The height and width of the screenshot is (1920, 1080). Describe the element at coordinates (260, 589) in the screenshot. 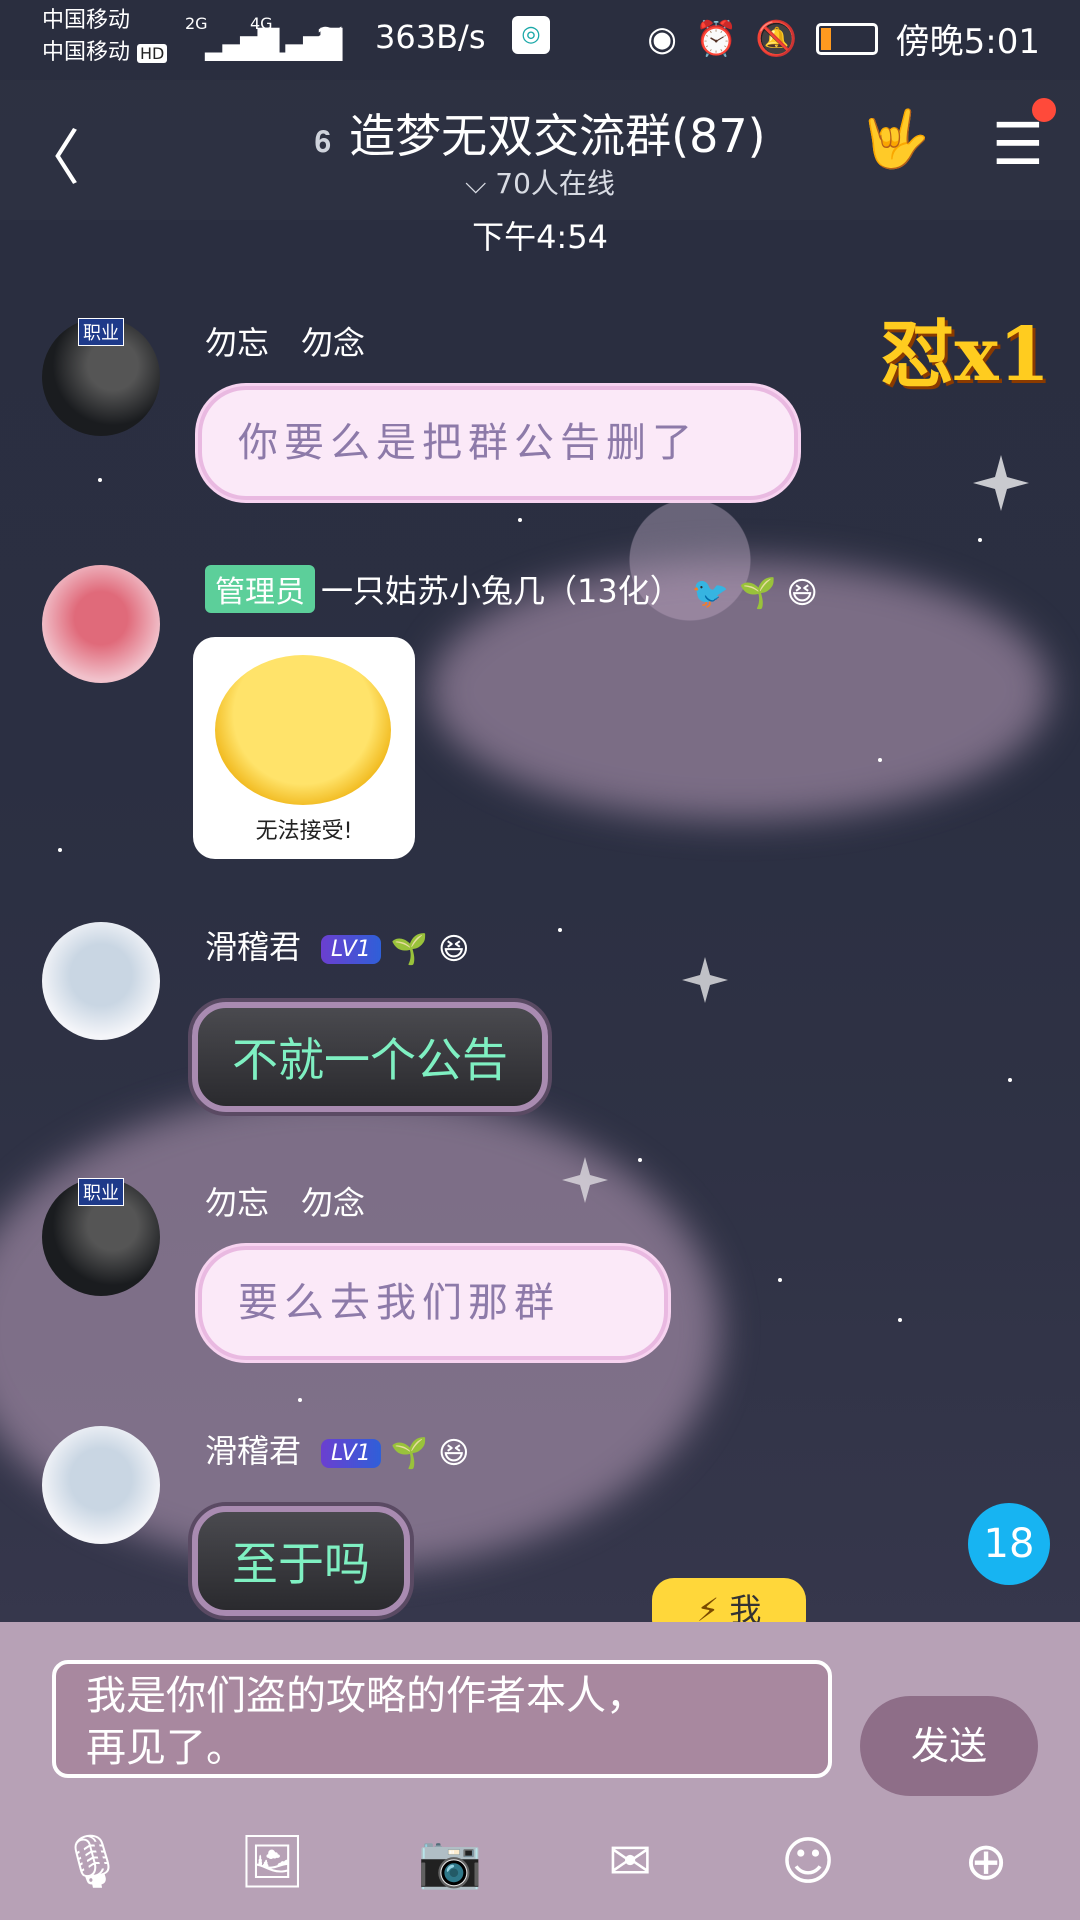

I see `admin-badge: 管理员` at that location.